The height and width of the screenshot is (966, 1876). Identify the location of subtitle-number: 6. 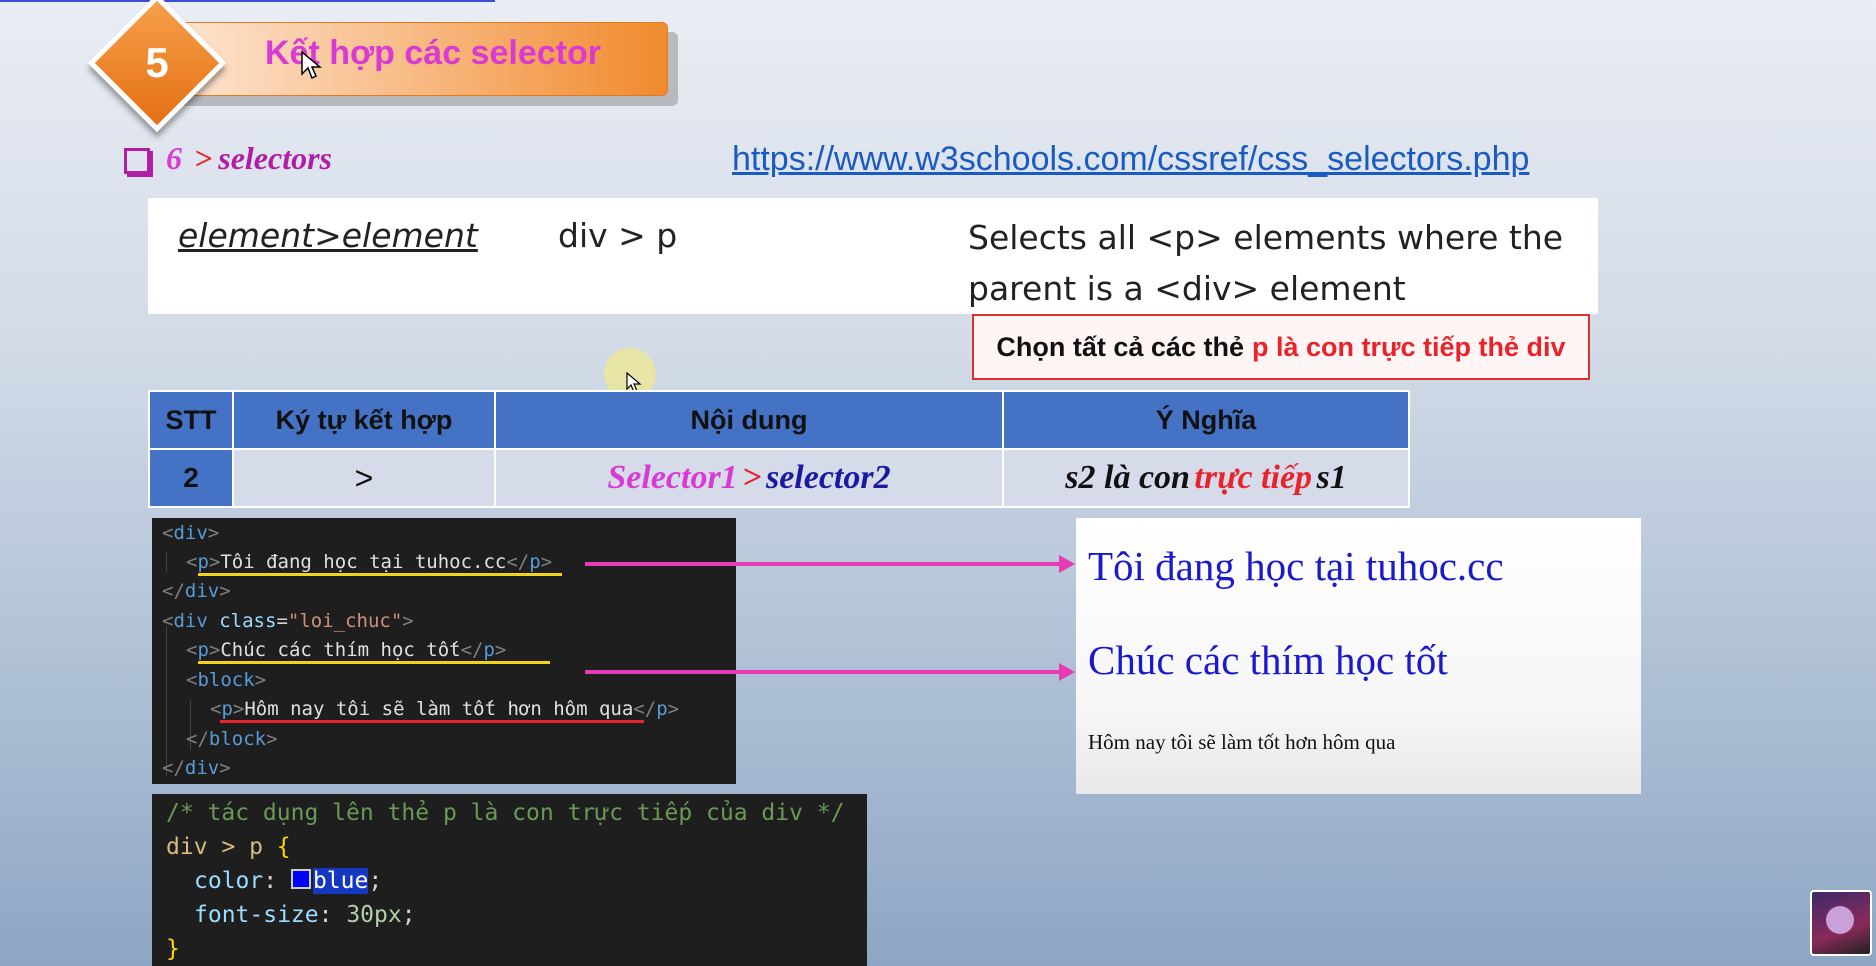
(174, 158).